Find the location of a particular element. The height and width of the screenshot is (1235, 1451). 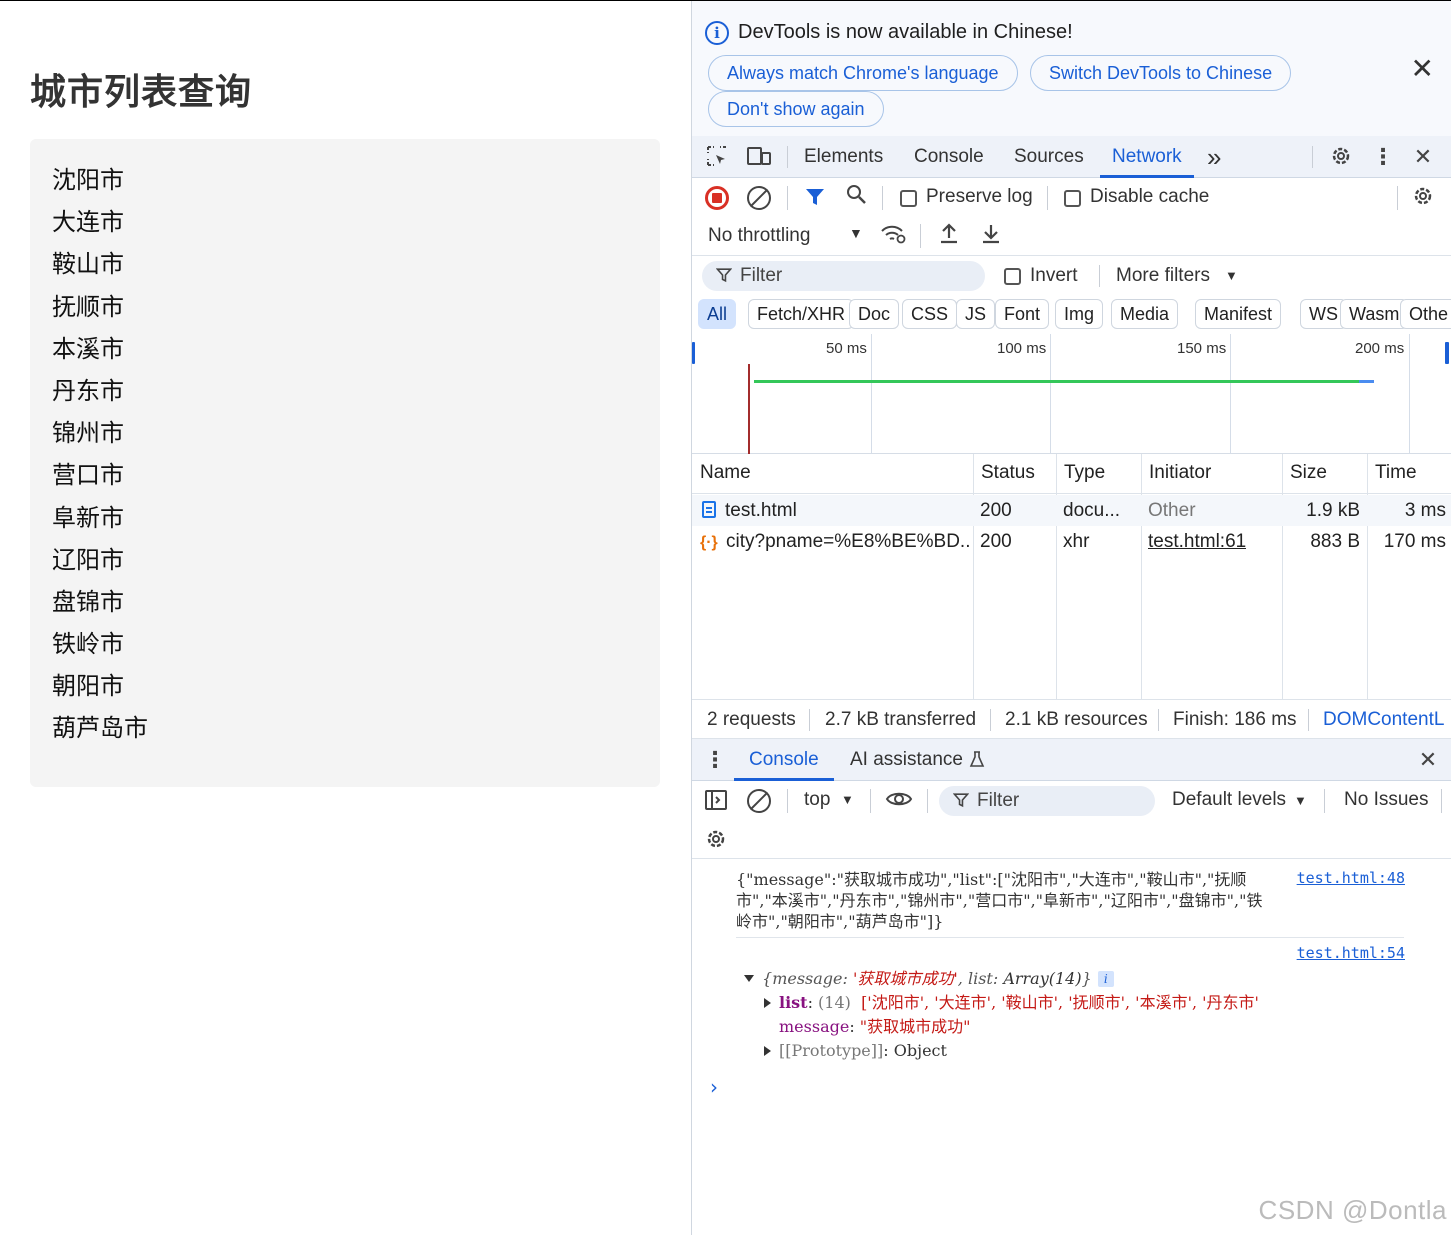

request-type: xhr is located at coordinates (1076, 541).